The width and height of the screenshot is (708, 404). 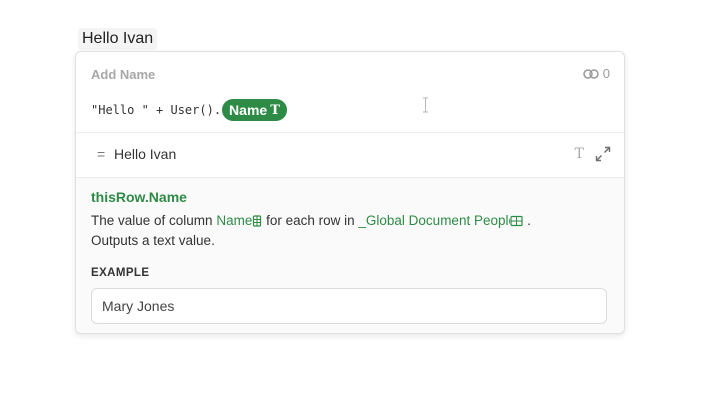 I want to click on reference-count-value: 0, so click(x=606, y=73).